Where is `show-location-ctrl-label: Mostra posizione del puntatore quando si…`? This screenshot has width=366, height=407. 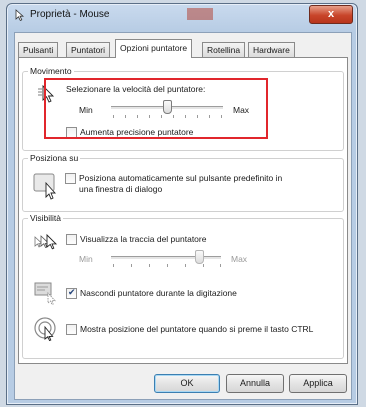
show-location-ctrl-label: Mostra posizione del puntatore quando si… is located at coordinates (197, 329).